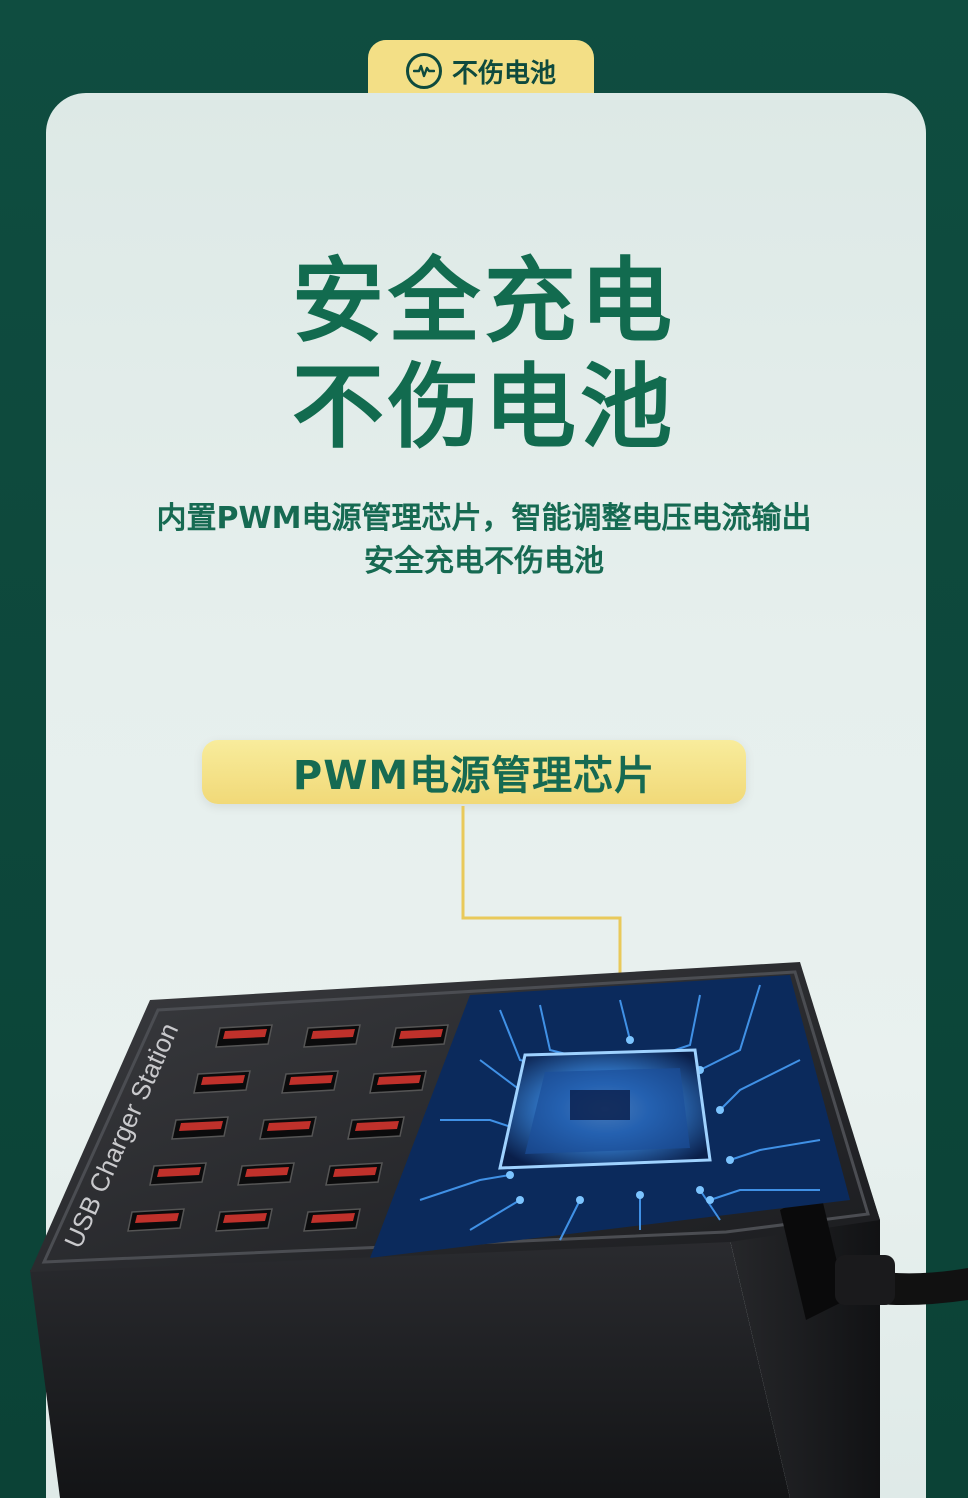  I want to click on subtitle-line-2: 安全充电不伤电池, so click(484, 561).